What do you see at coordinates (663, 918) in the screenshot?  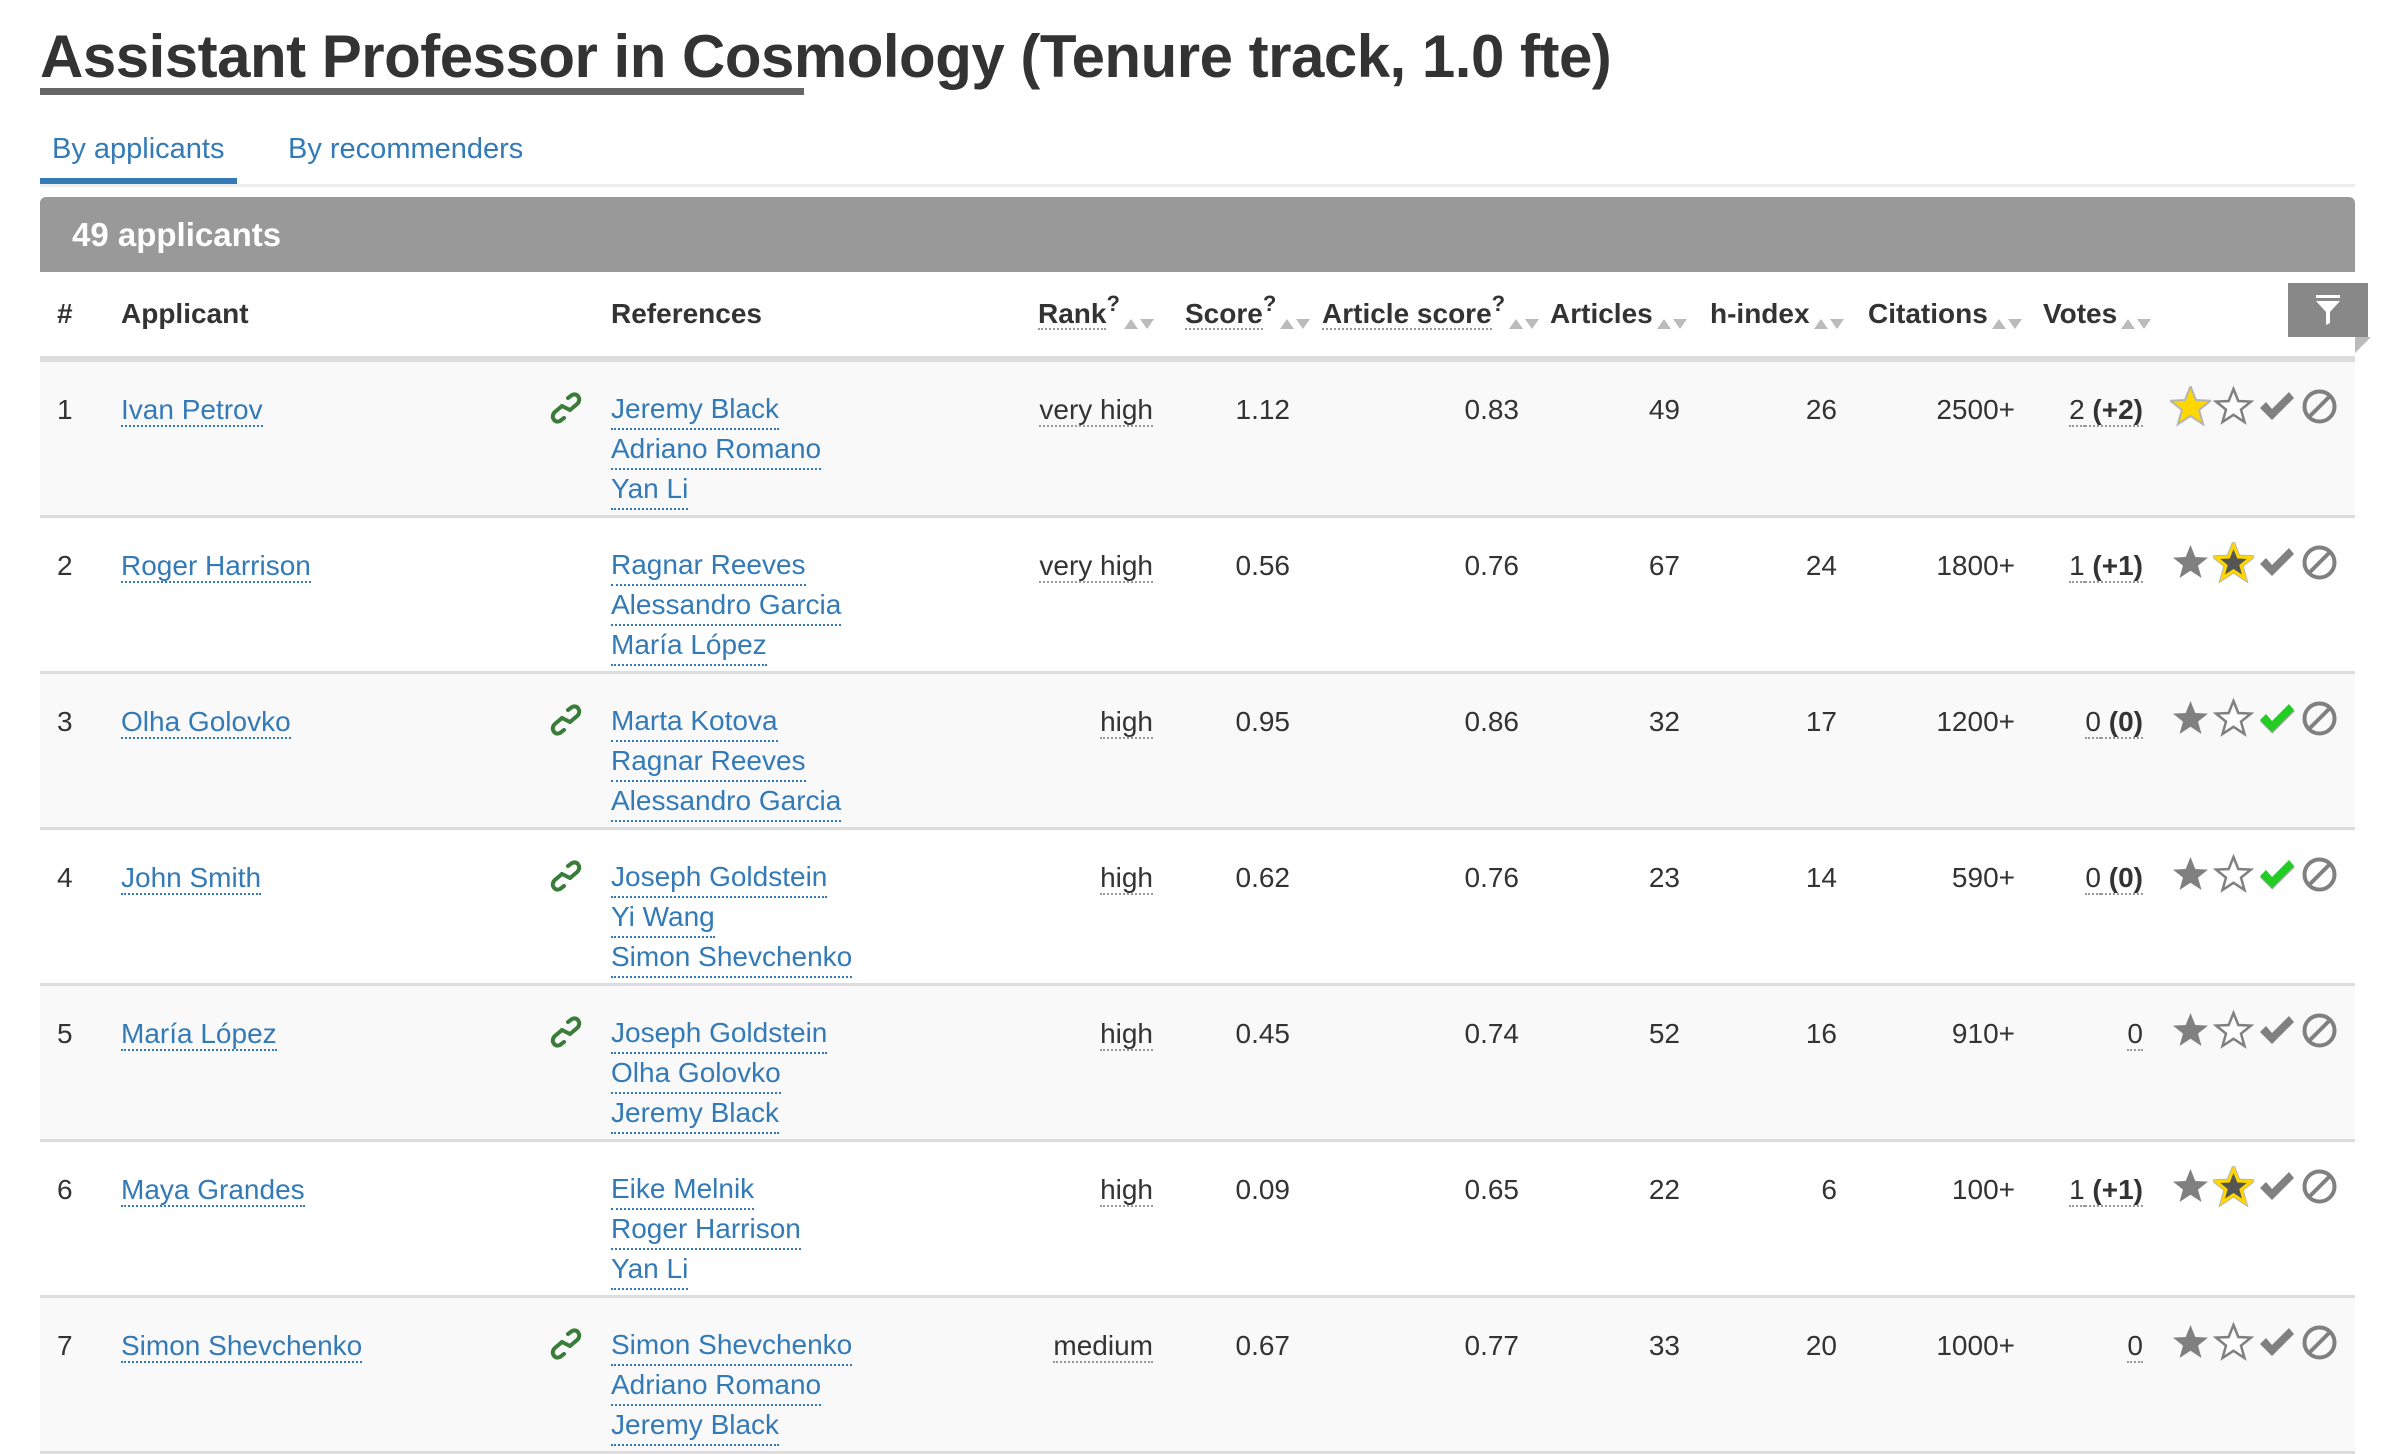 I see `reference-link: Yi Wang` at bounding box center [663, 918].